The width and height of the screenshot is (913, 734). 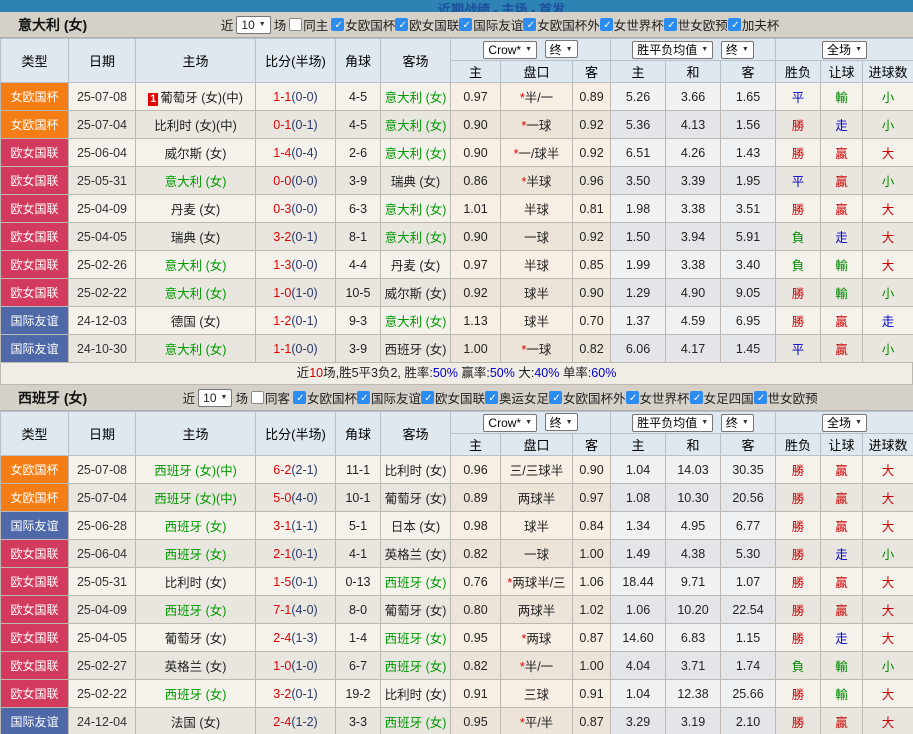 What do you see at coordinates (295, 180) in the screenshot?
I see `match-score: 0-0(0-0)` at bounding box center [295, 180].